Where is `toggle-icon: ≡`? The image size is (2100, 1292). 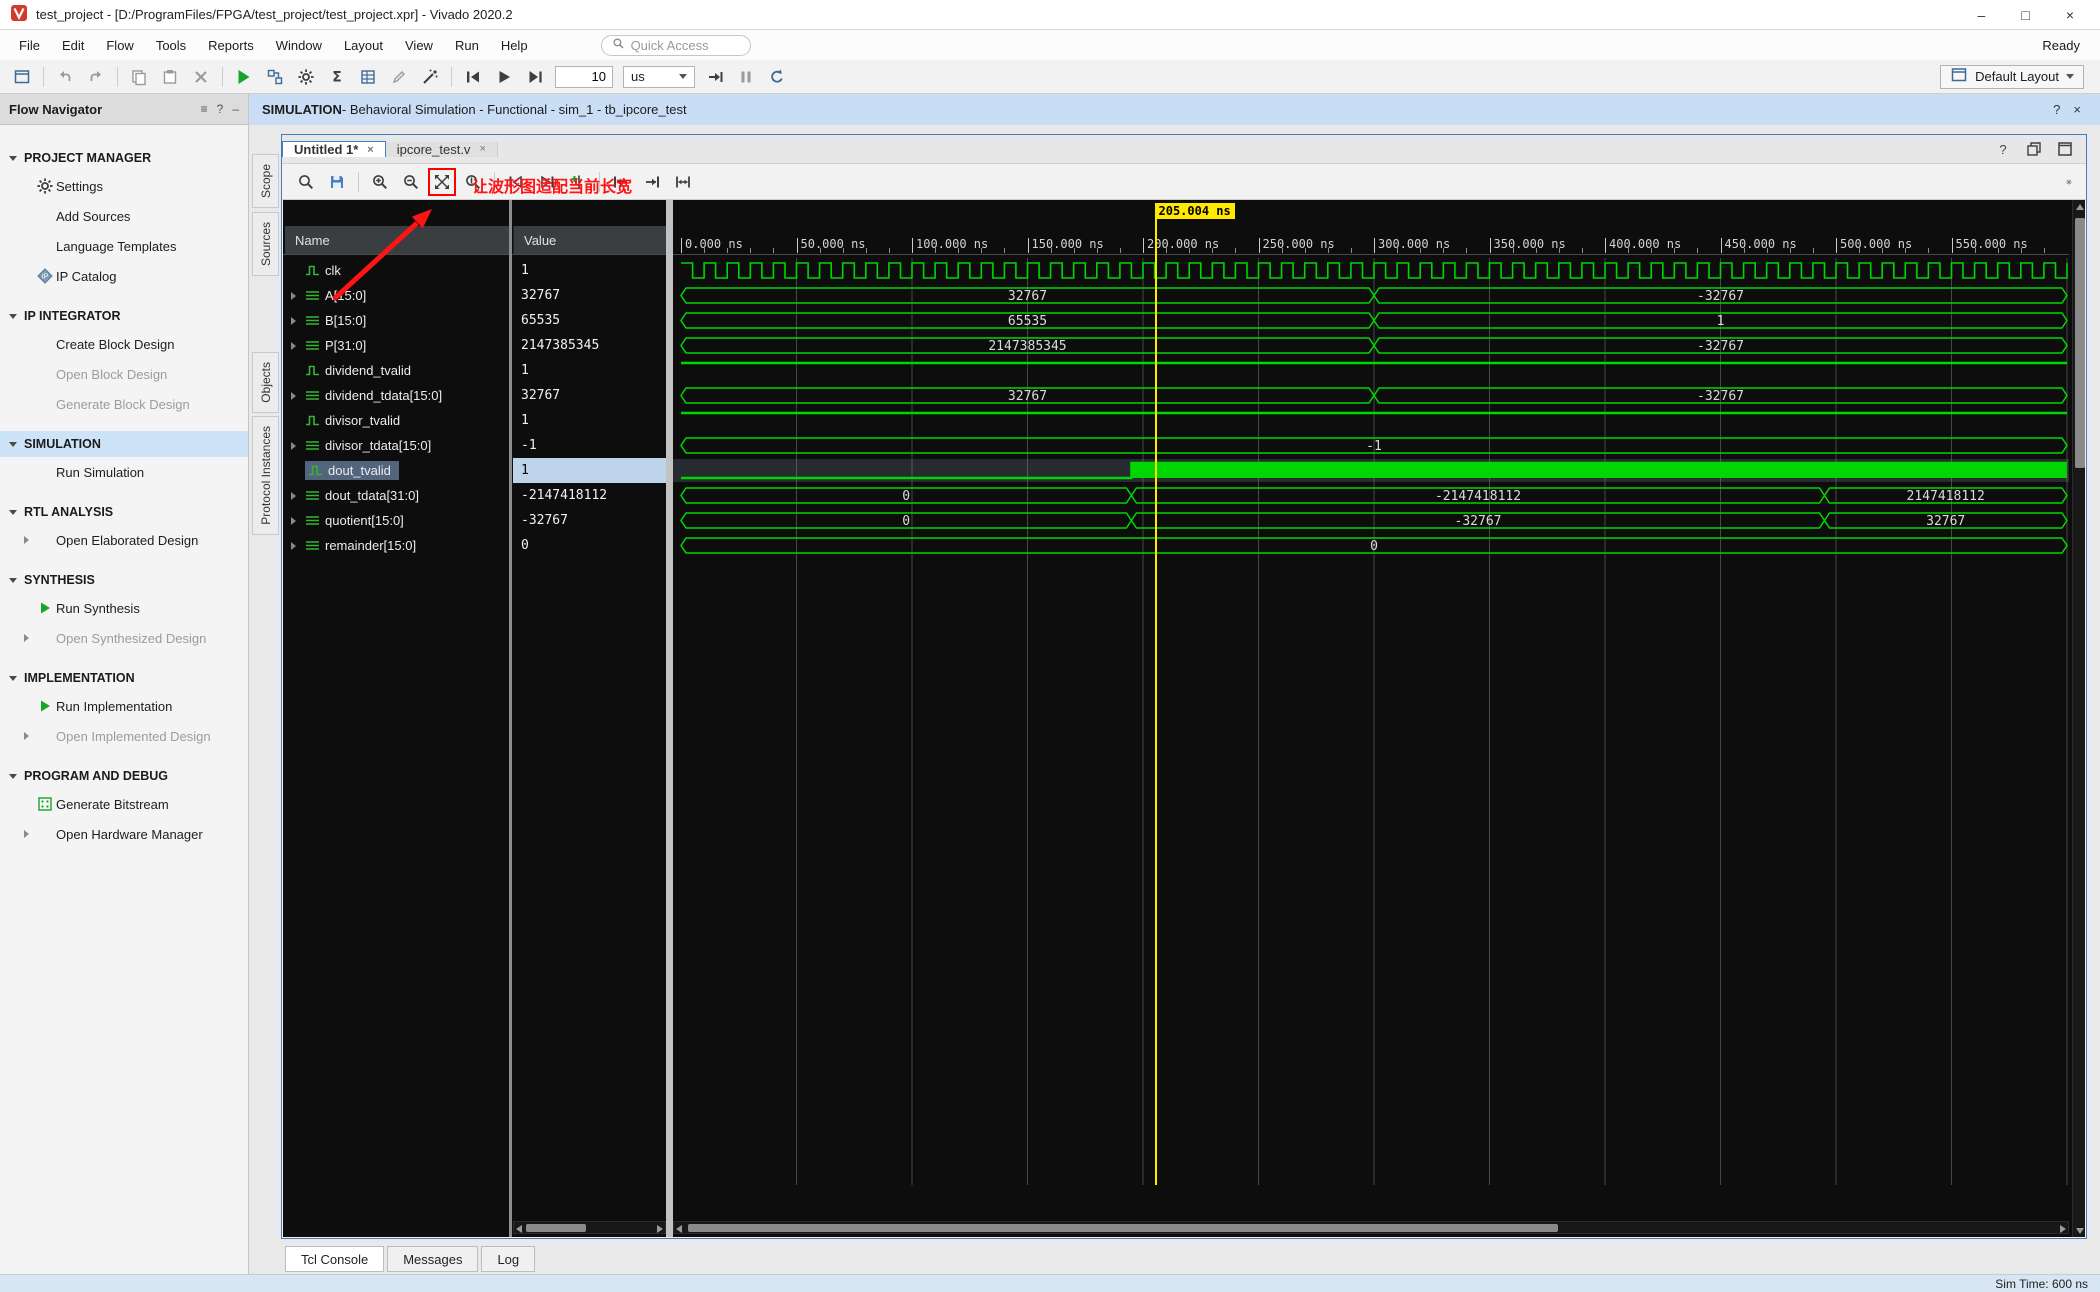
toggle-icon: ≡ is located at coordinates (204, 109).